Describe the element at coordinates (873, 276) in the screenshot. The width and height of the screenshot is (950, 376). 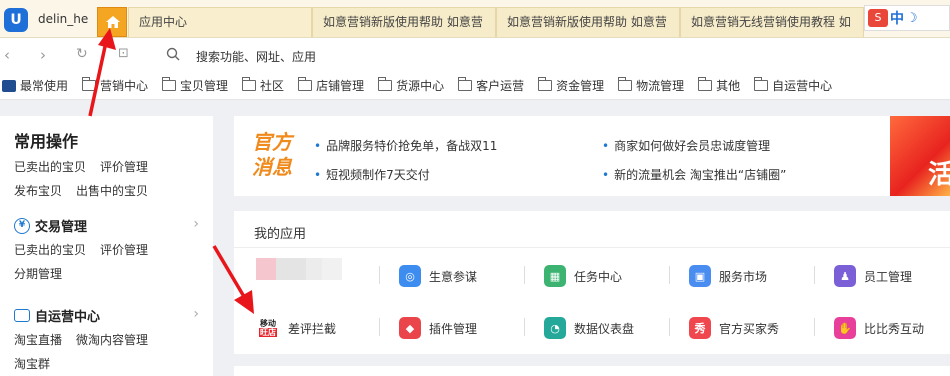
I see `app-staff-management: ♟ 员工管理` at that location.